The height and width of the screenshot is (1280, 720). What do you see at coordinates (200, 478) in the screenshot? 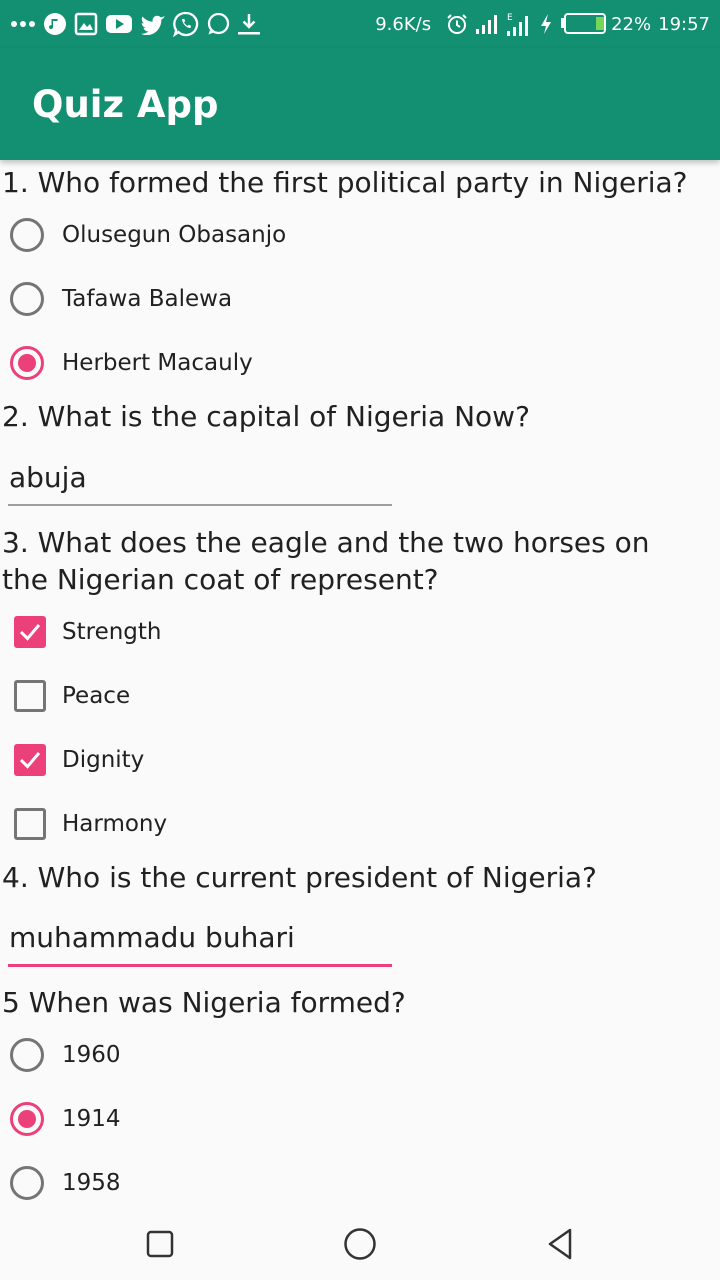
I see `q2-answer-value: abuja` at bounding box center [200, 478].